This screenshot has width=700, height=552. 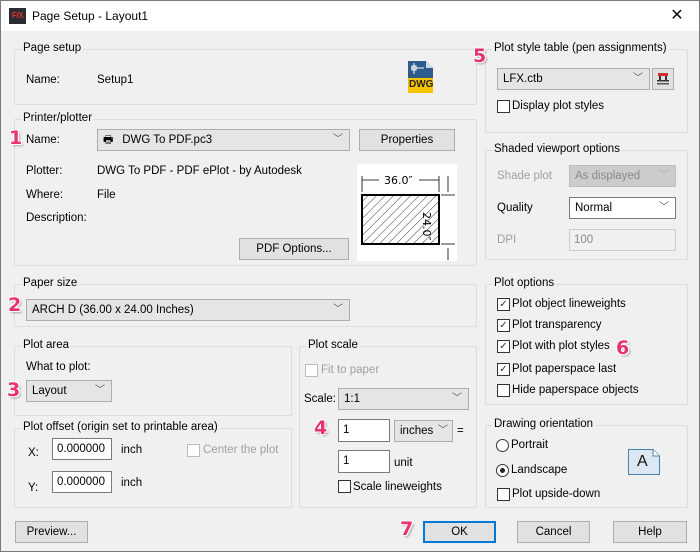 What do you see at coordinates (622, 240) in the screenshot?
I see `dpi-input: 100` at bounding box center [622, 240].